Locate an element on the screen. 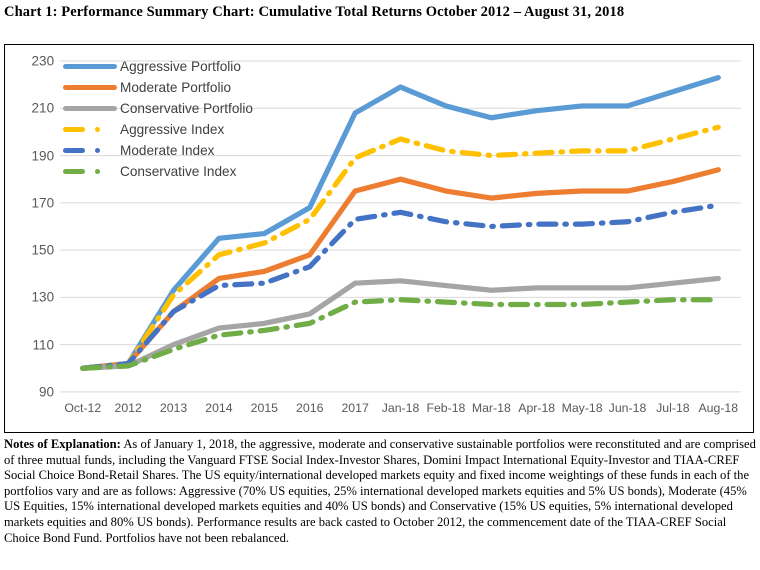 The width and height of the screenshot is (760, 570). legend-item-0: Aggressive Portfolio is located at coordinates (157, 66).